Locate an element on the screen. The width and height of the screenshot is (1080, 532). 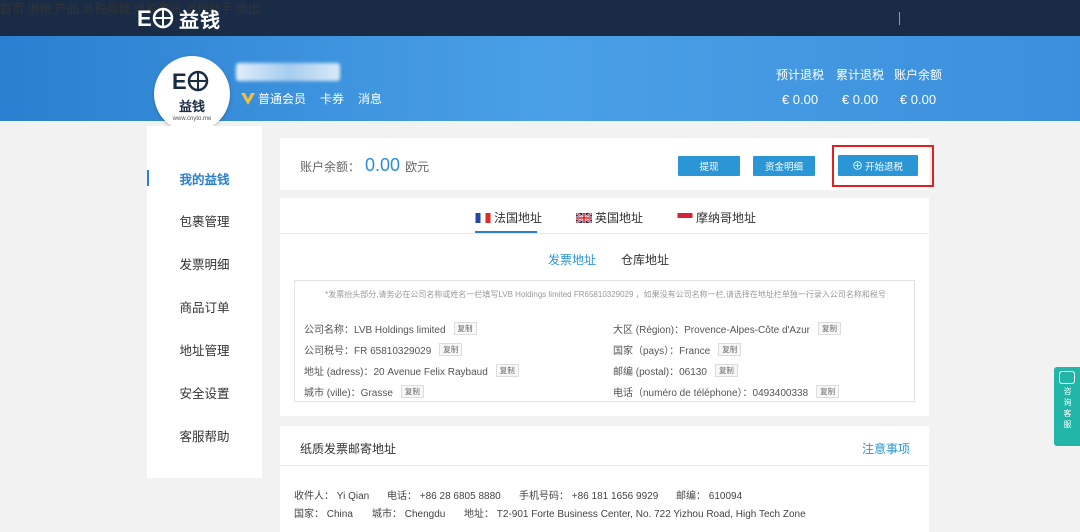
balance-currency: 欧元 is located at coordinates (417, 167).